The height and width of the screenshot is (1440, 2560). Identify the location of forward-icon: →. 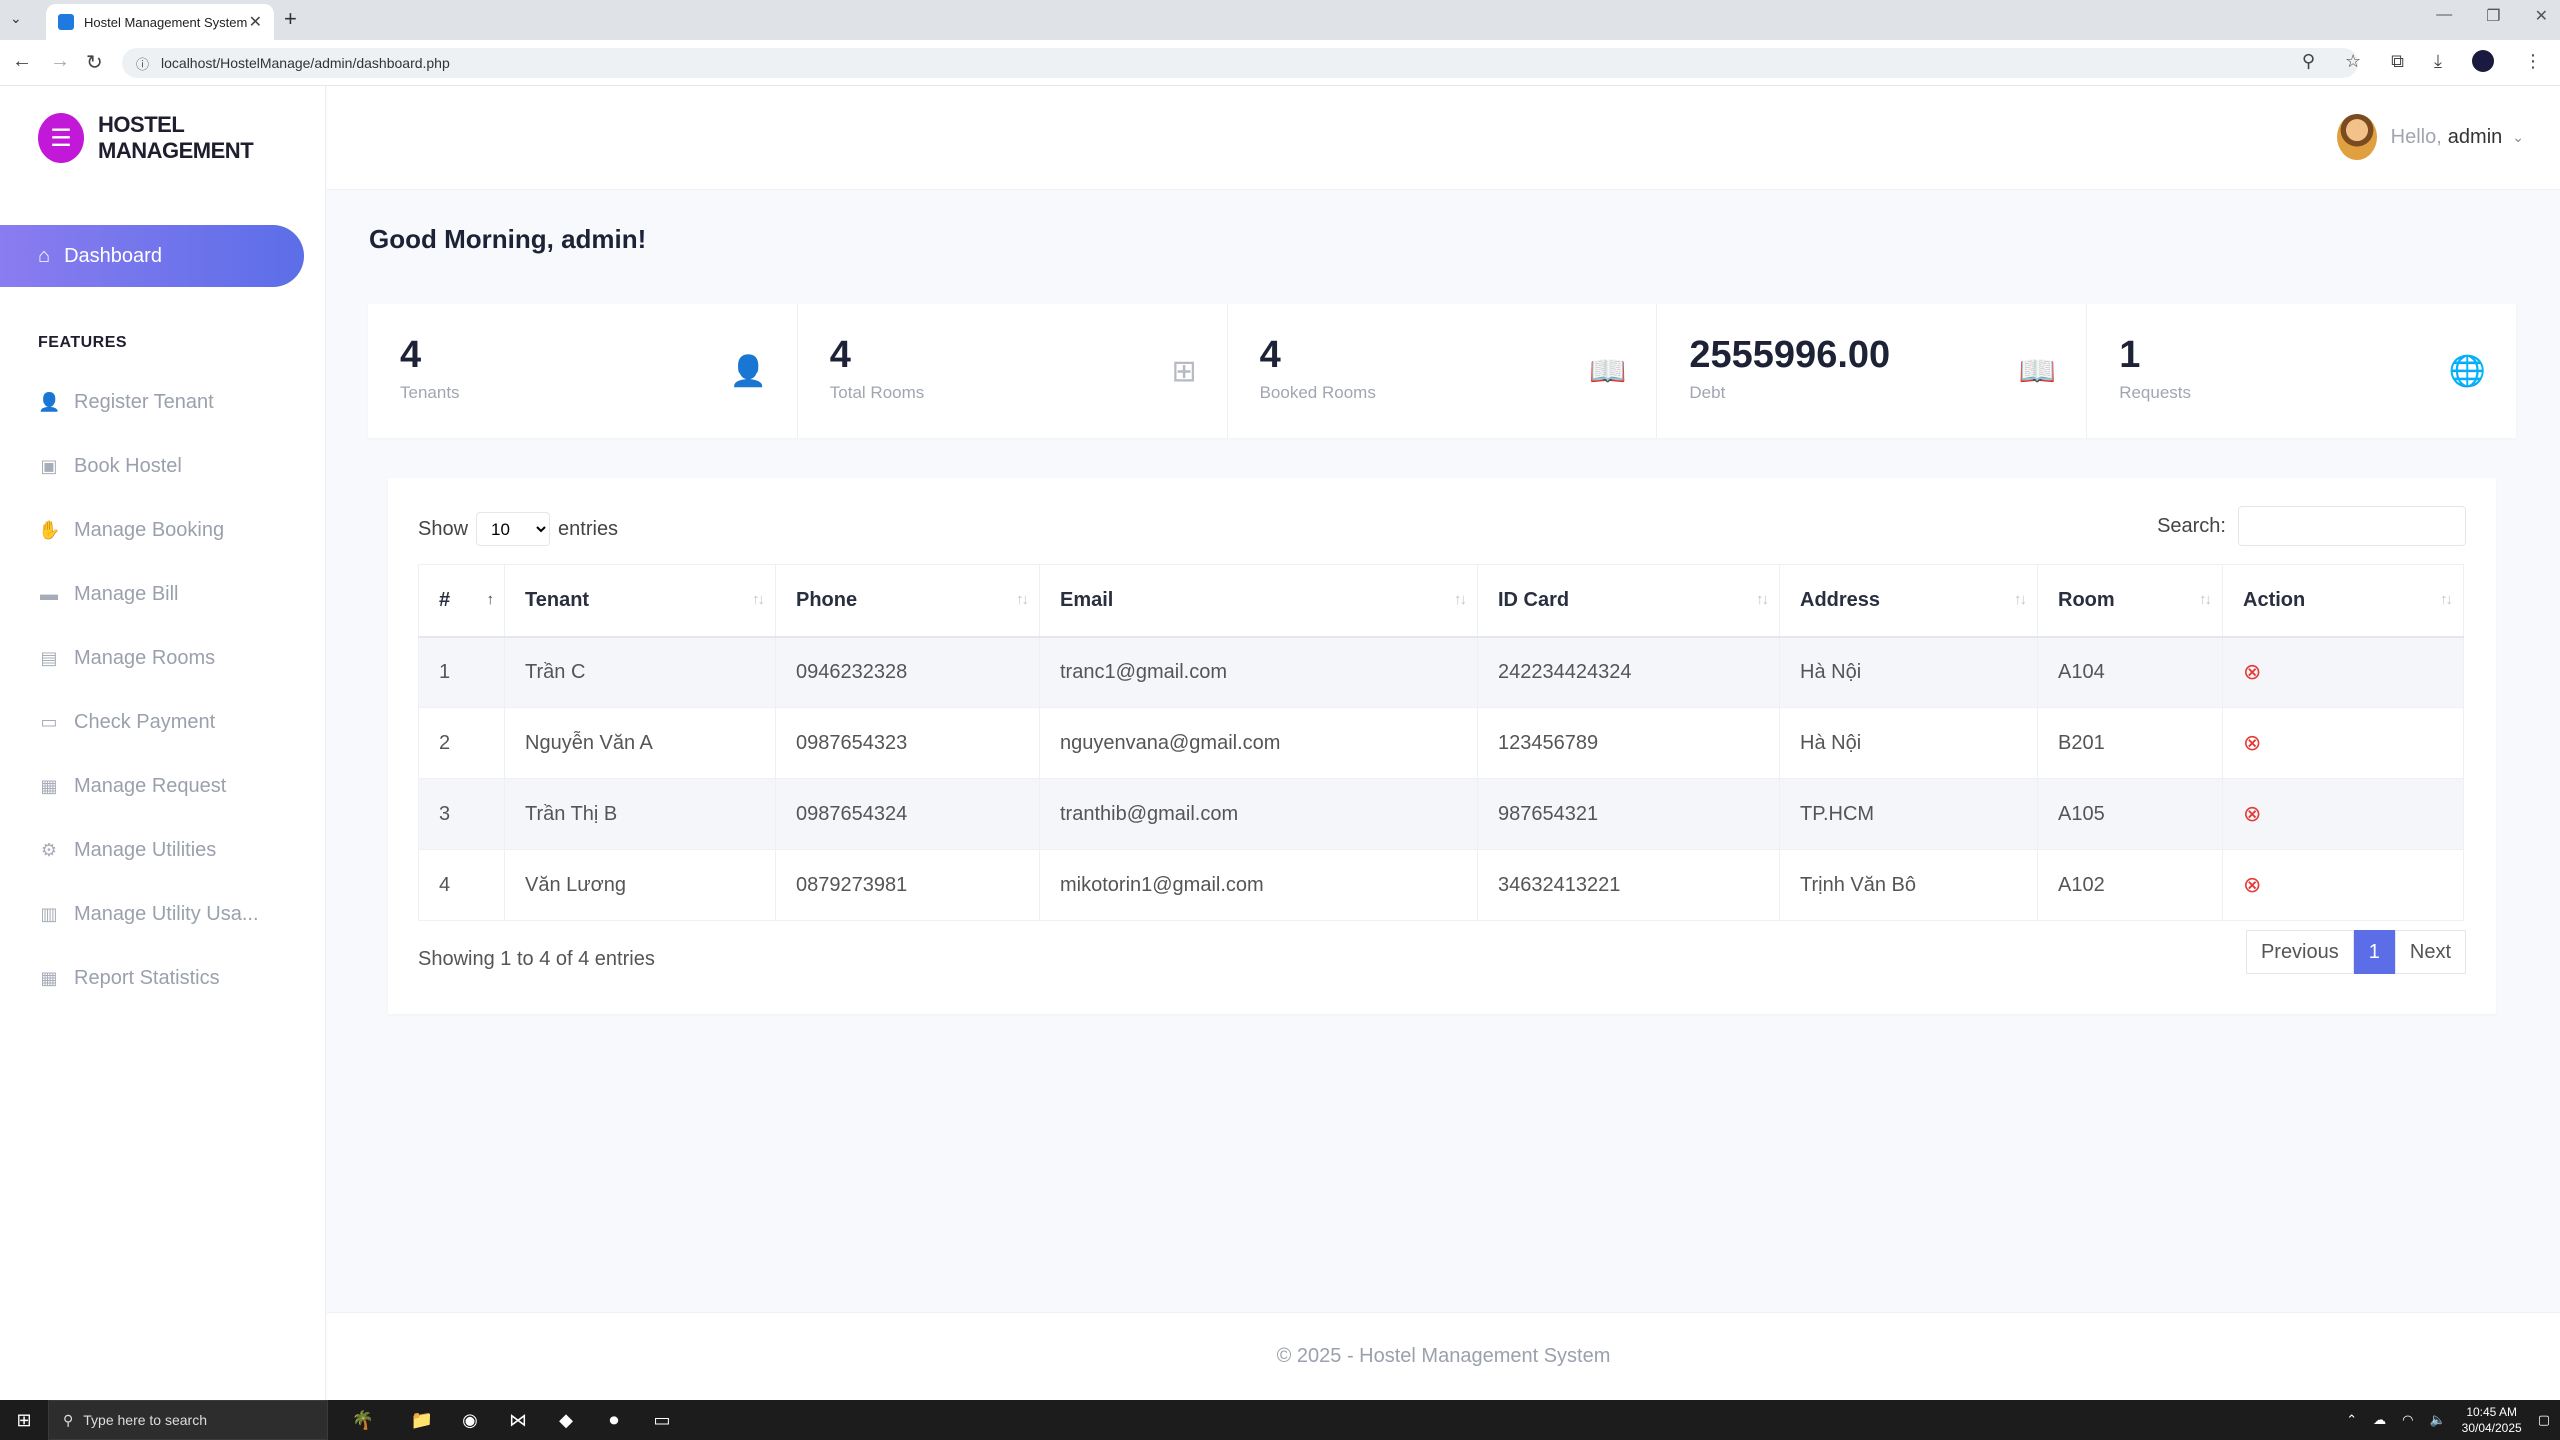
(60, 61).